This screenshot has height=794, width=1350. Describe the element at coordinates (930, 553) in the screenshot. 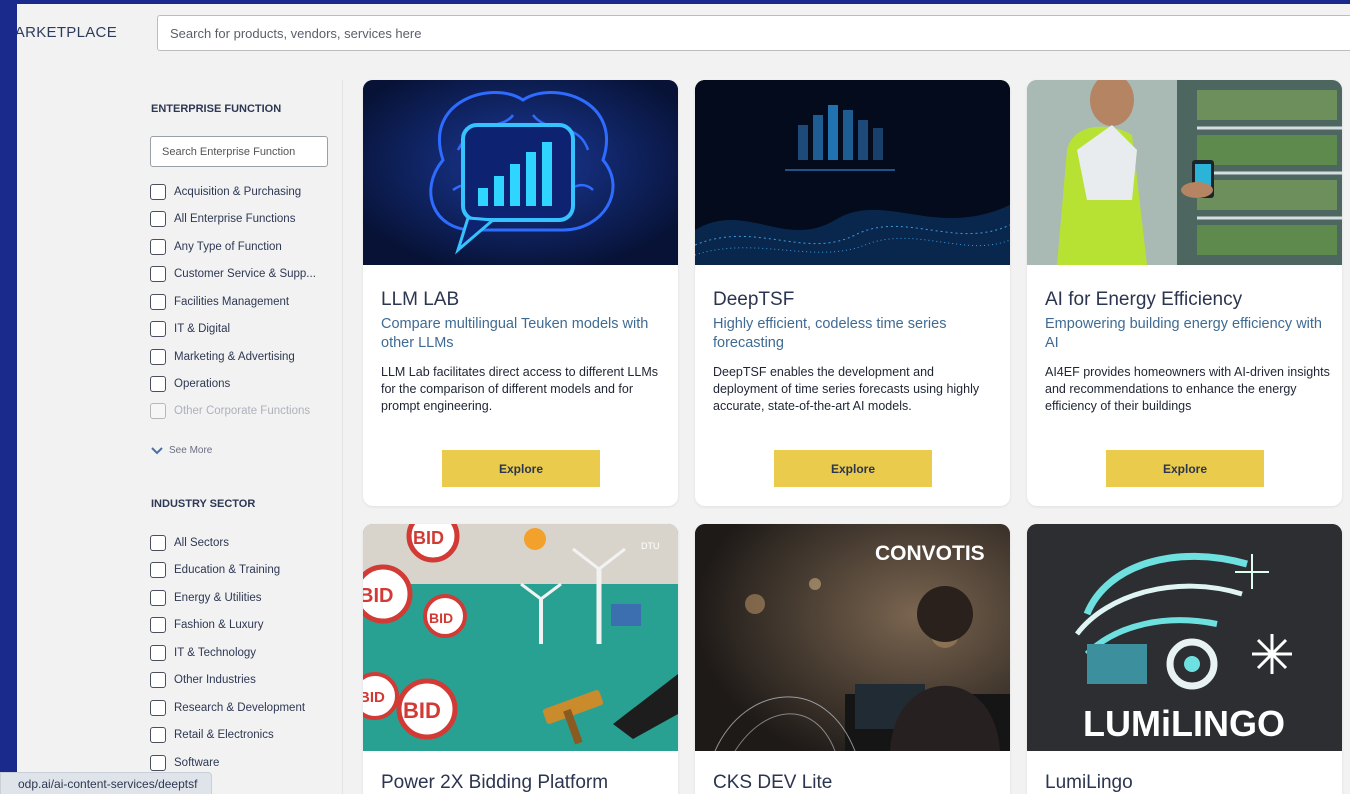

I see `convotis-logo: CONVOTIS` at that location.